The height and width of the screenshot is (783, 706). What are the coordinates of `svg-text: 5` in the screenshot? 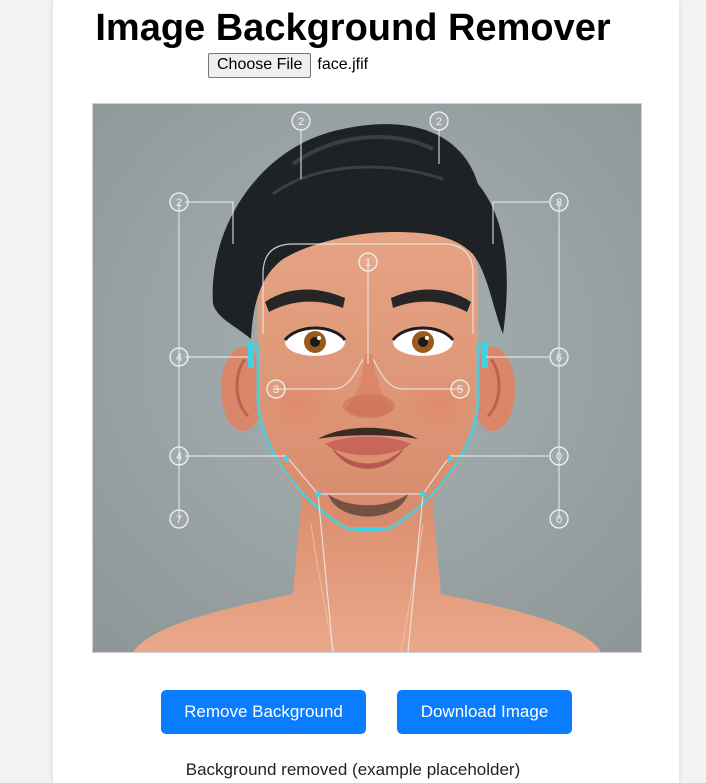 It's located at (460, 390).